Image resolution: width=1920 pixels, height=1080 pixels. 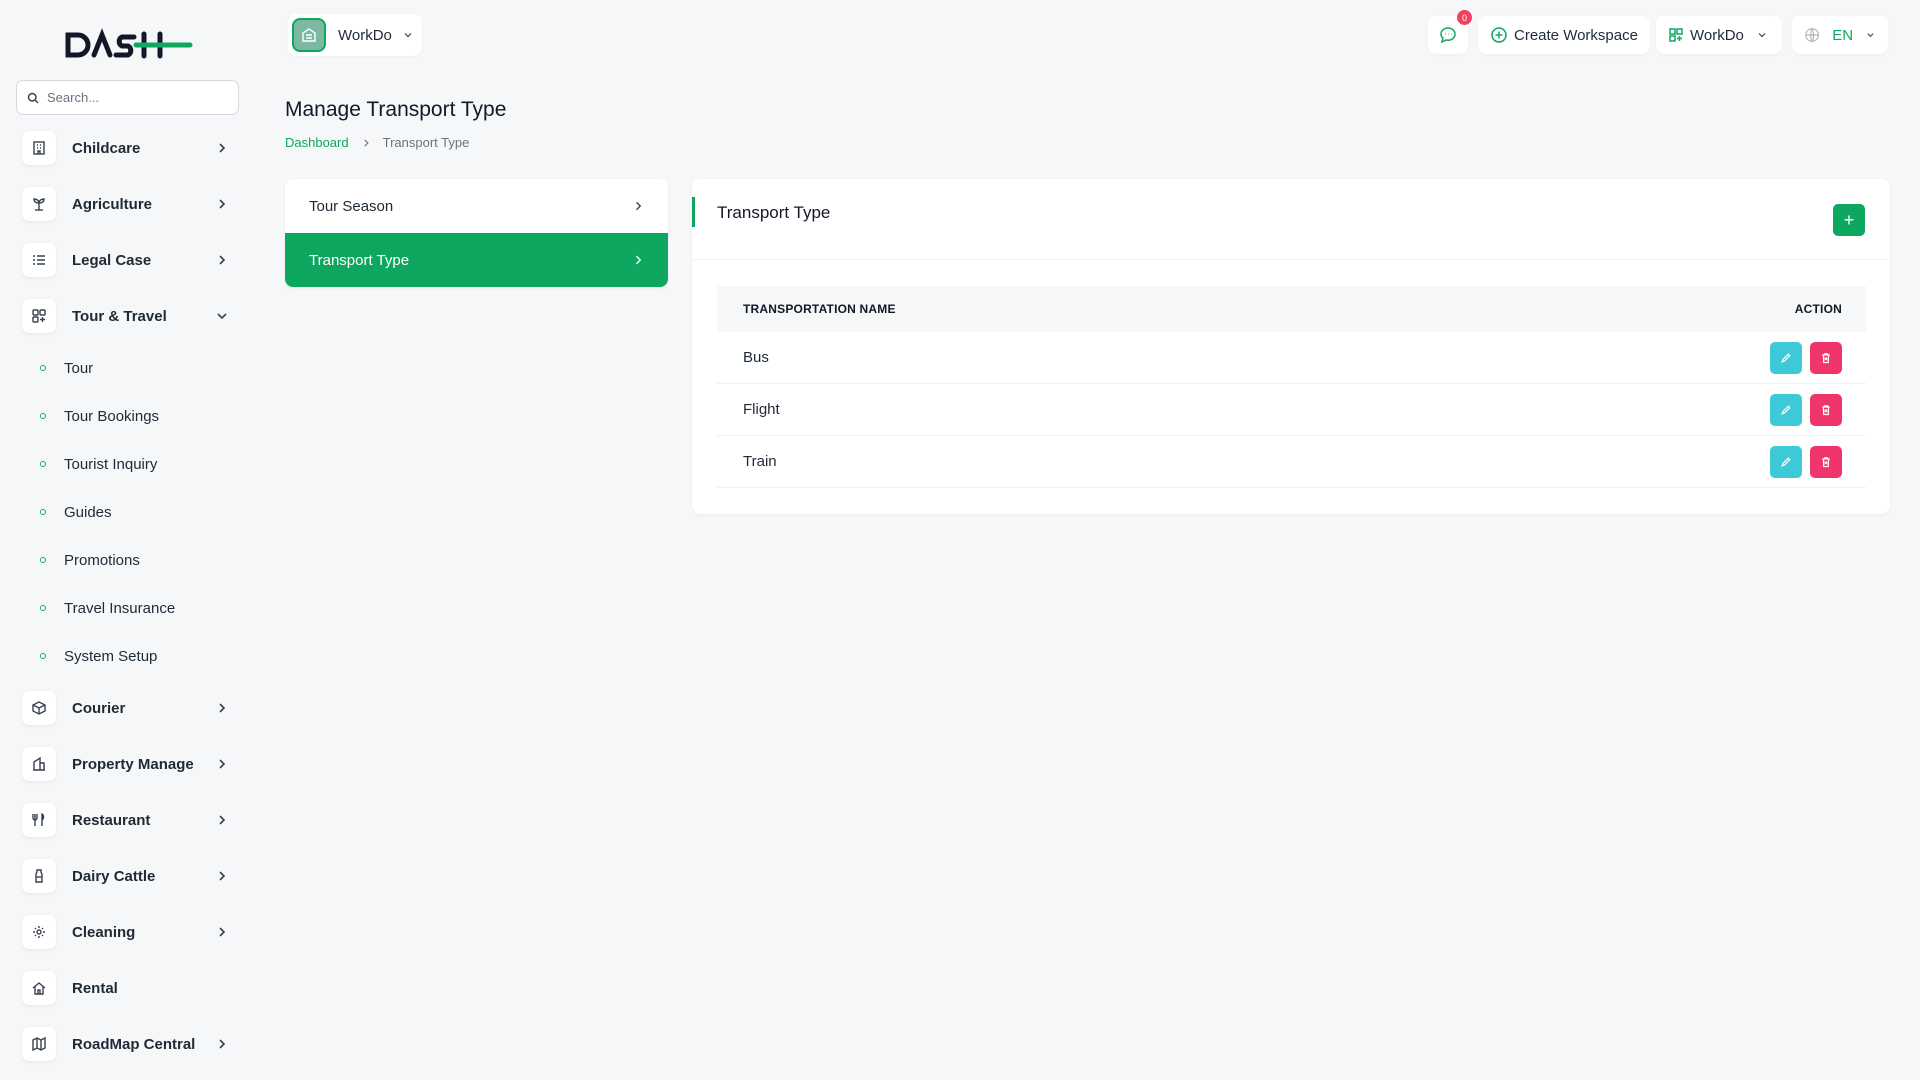 I want to click on sidebar-item-rental: Rental, so click(x=128, y=988).